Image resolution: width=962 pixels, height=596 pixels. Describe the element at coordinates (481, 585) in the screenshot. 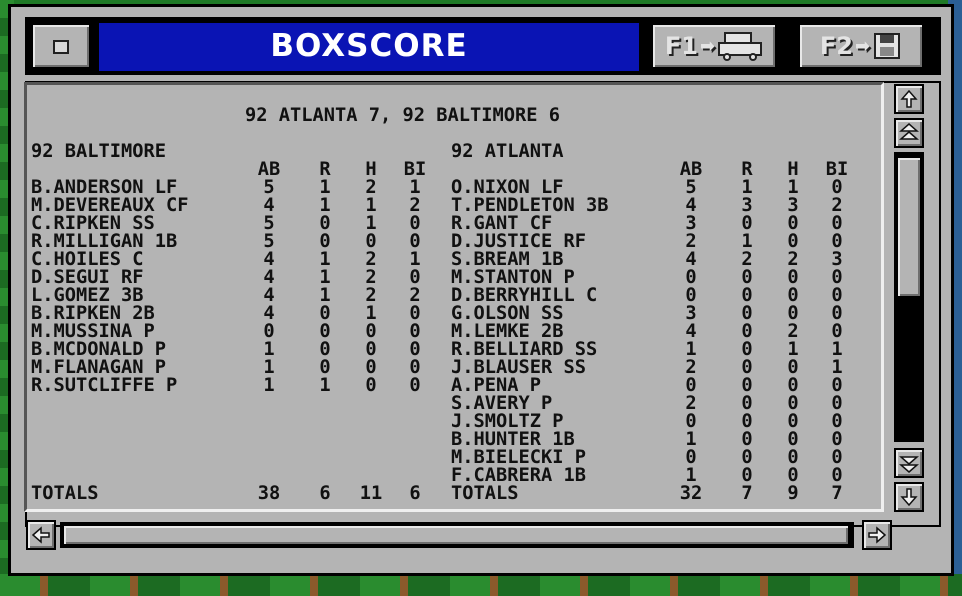

I see `background-field-bottom` at that location.